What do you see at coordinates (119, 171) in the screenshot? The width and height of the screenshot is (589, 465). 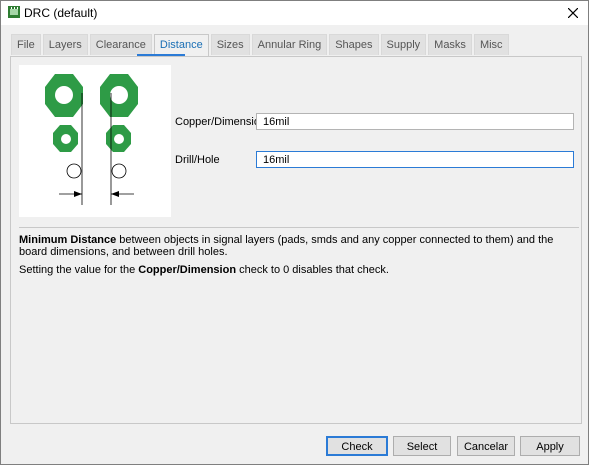 I see `drill-hole-right` at bounding box center [119, 171].